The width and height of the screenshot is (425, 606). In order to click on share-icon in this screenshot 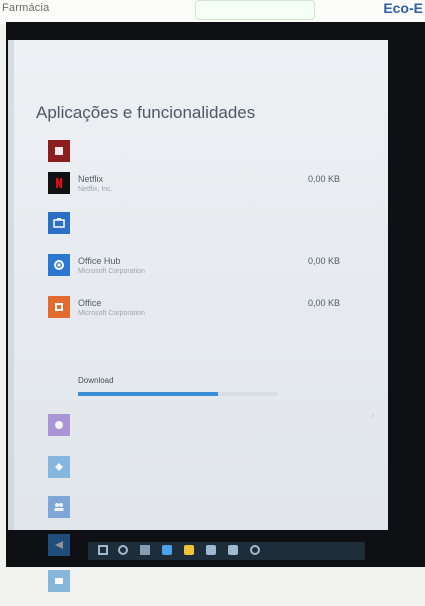, I will do `click(59, 545)`.